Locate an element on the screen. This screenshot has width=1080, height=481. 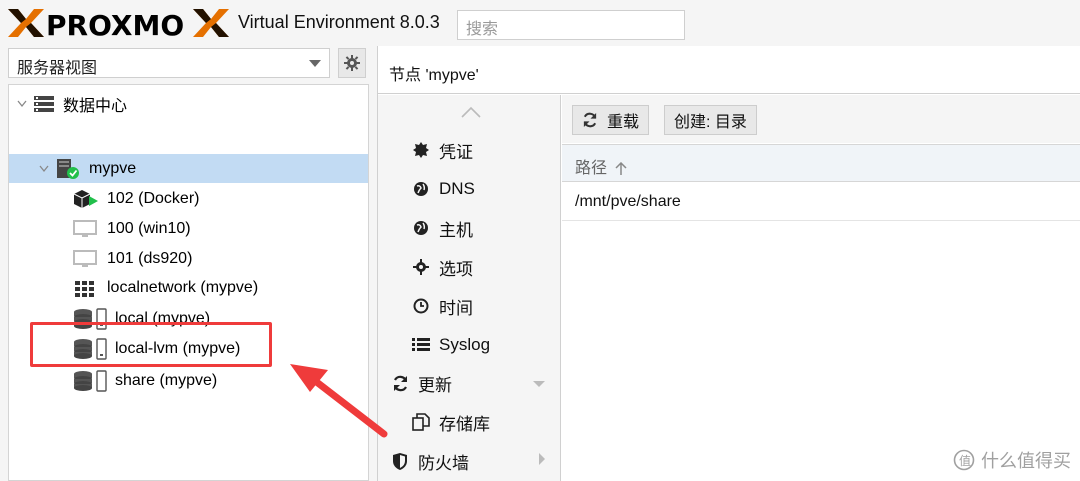
tree-item-label: share (mypve) is located at coordinates (166, 380).